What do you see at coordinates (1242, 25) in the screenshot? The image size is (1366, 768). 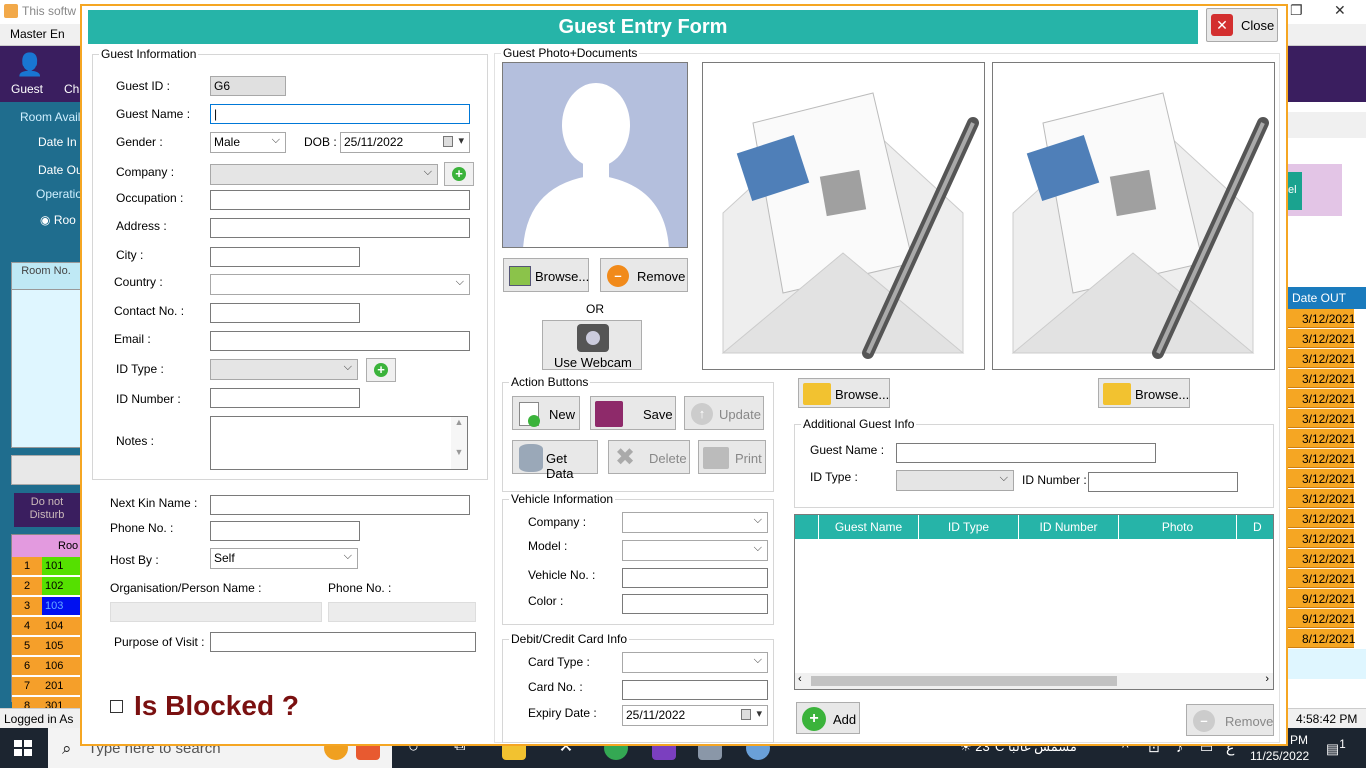 I see `close-button: ✕ Close` at bounding box center [1242, 25].